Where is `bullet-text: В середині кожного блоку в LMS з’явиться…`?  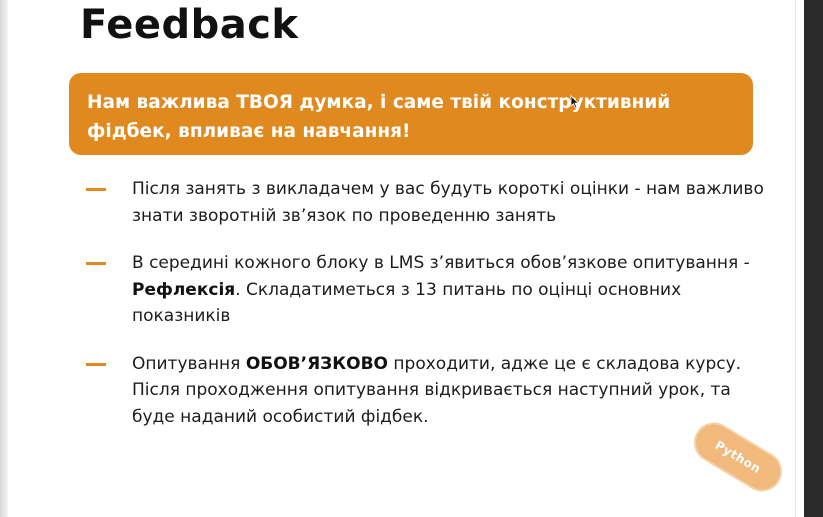 bullet-text: В середині кожного блоку в LMS з’явиться… is located at coordinates (441, 289).